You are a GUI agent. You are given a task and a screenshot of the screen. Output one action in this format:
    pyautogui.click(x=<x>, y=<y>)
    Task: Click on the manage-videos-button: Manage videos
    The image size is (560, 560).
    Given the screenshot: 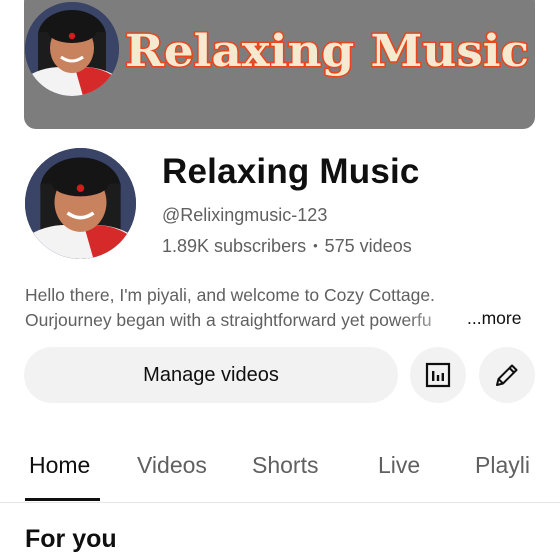 What is the action you would take?
    pyautogui.click(x=211, y=375)
    